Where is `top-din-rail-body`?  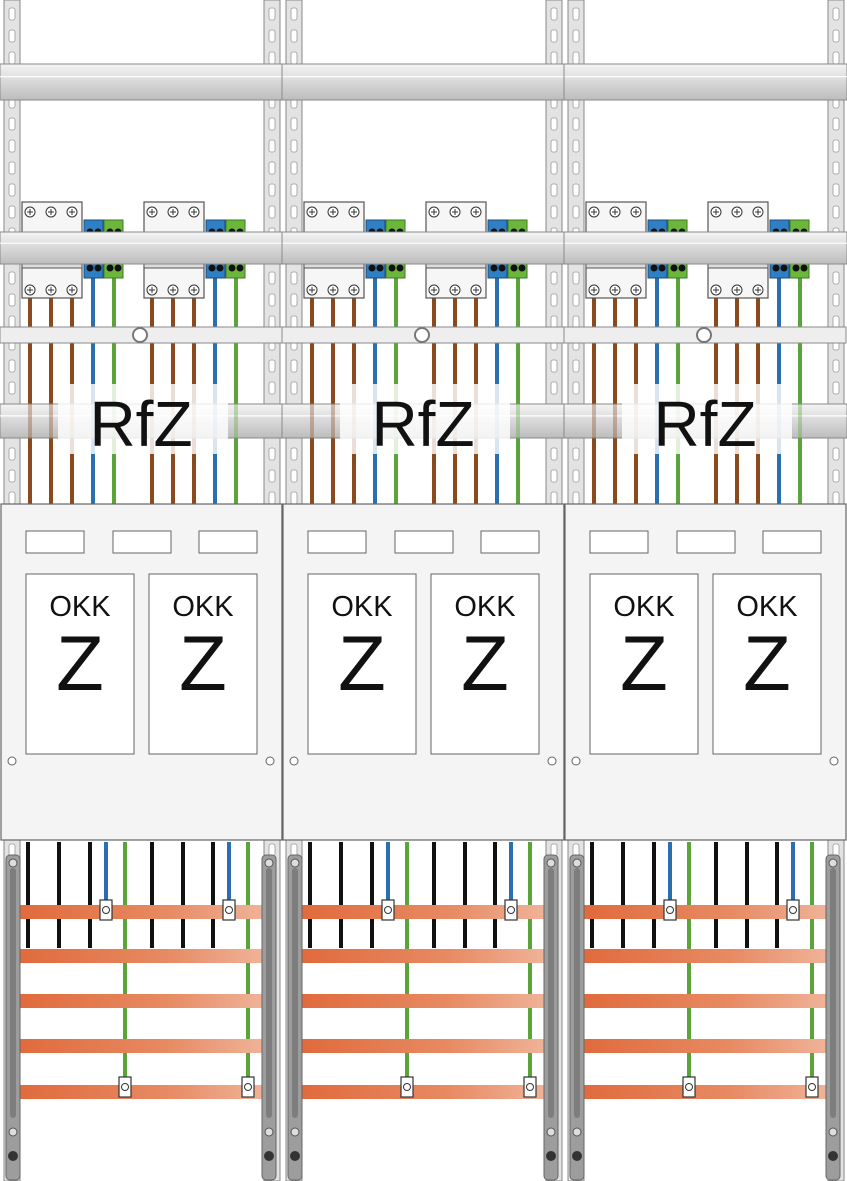
top-din-rail-body is located at coordinates (423, 82).